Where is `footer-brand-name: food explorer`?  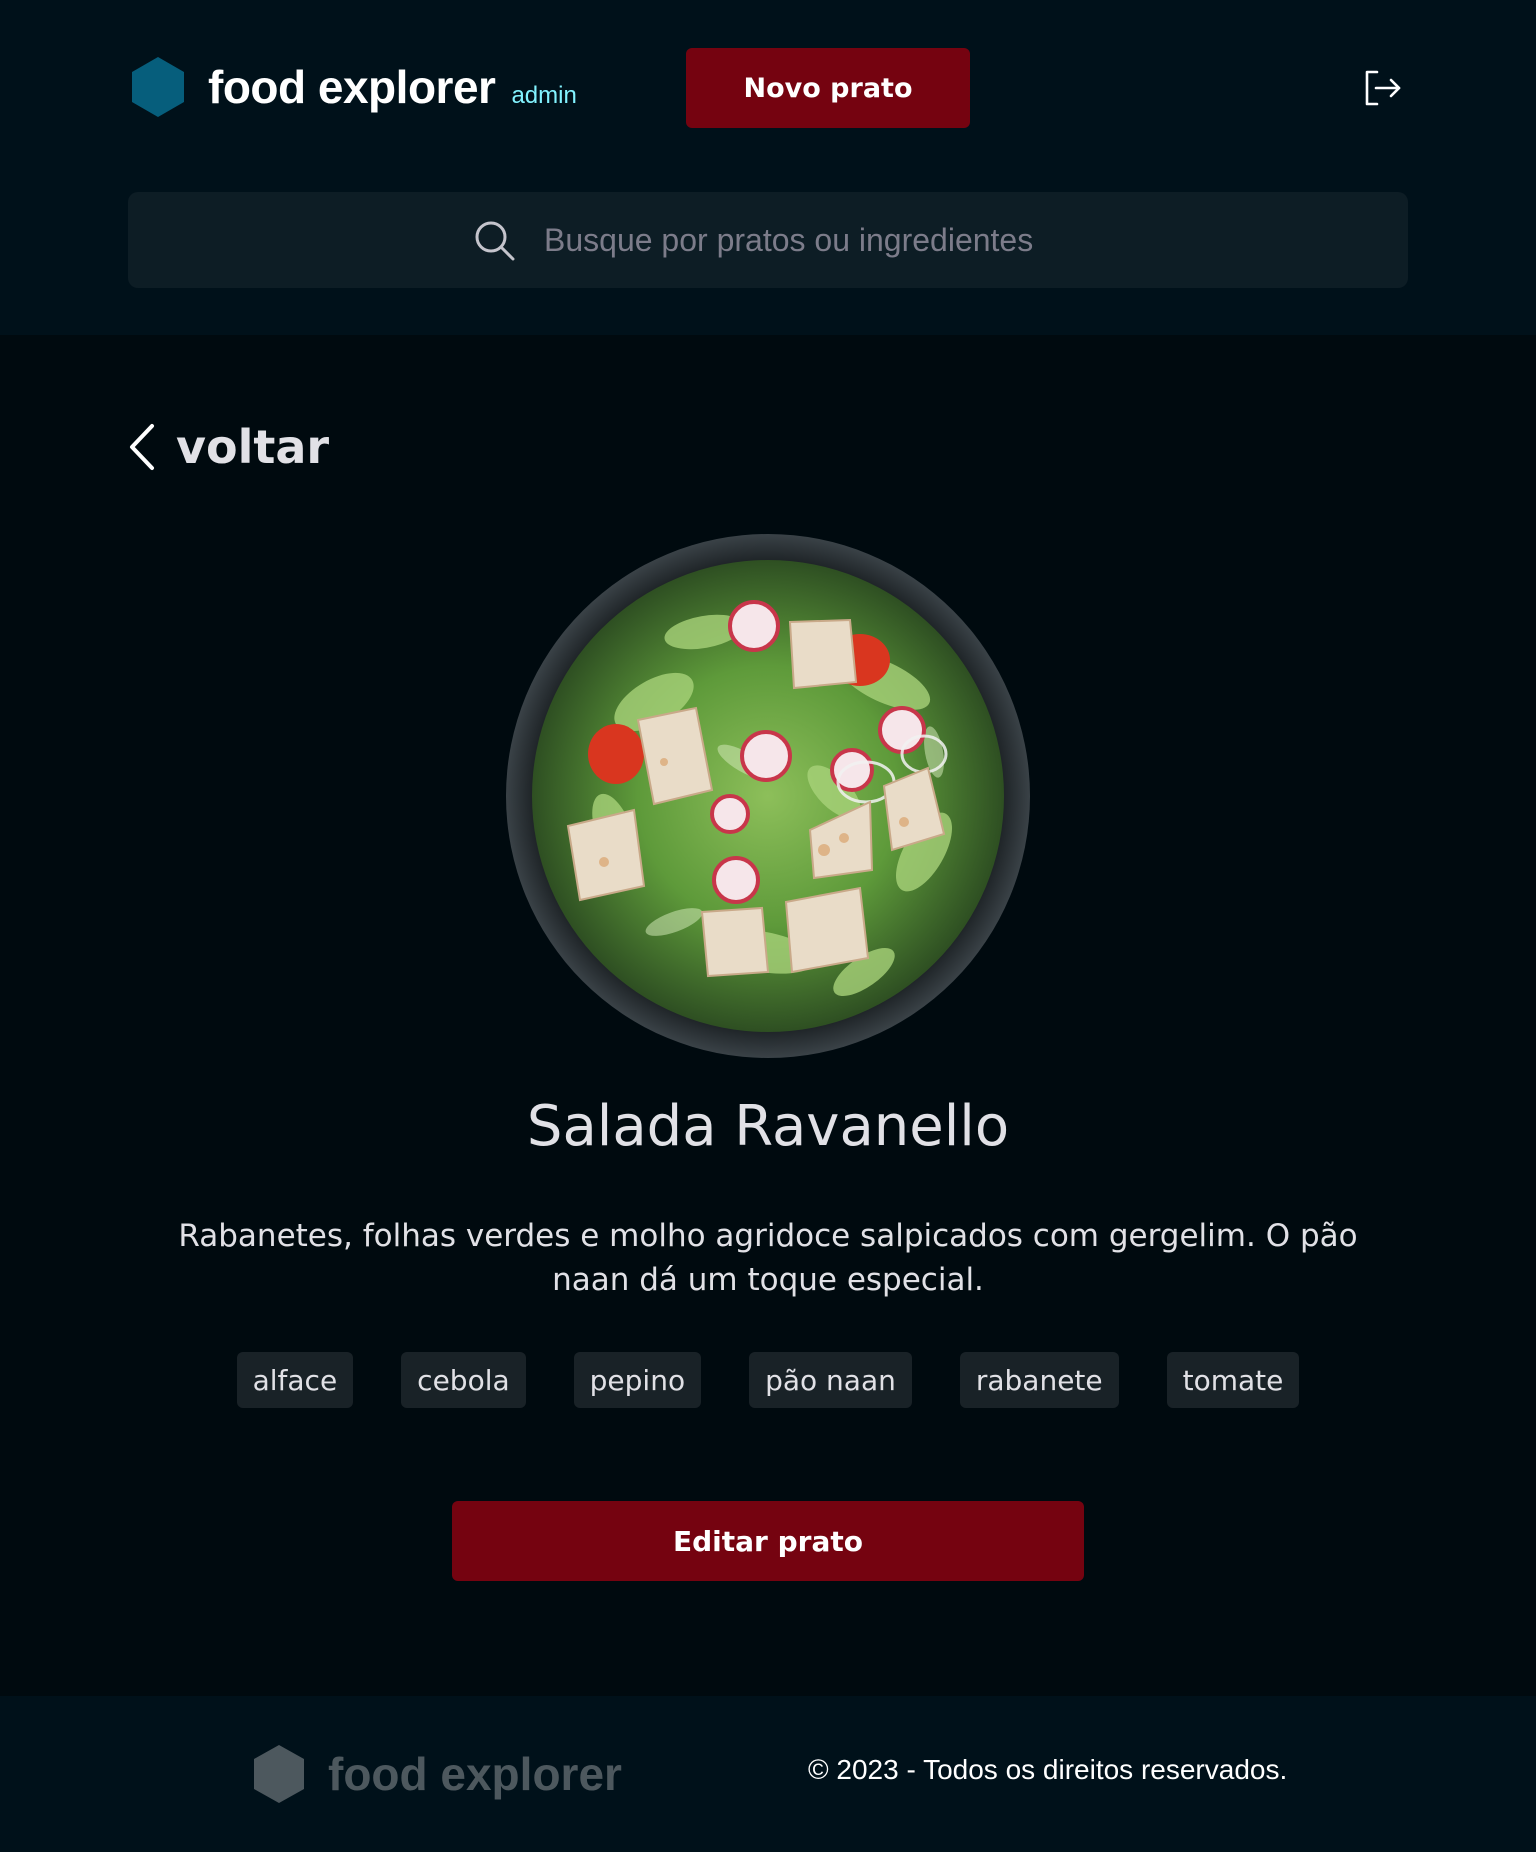
footer-brand-name: food explorer is located at coordinates (475, 1774).